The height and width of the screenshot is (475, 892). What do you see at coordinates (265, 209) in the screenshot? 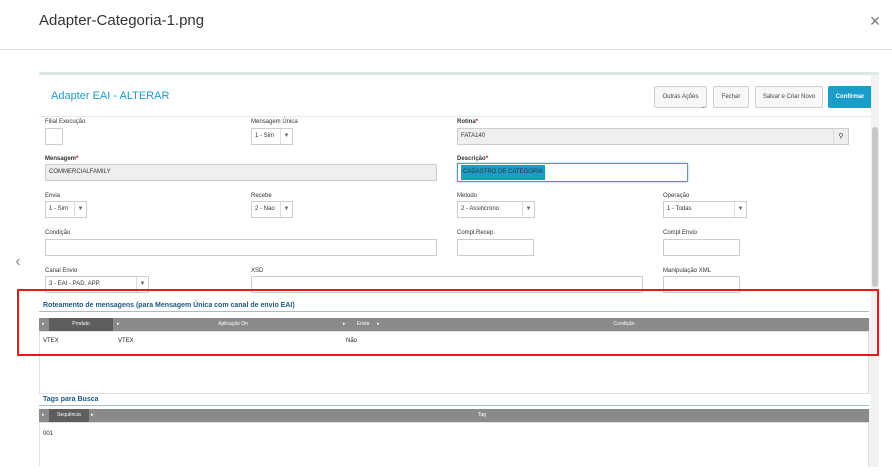
I see `recebe-value: 2 - Nao` at bounding box center [265, 209].